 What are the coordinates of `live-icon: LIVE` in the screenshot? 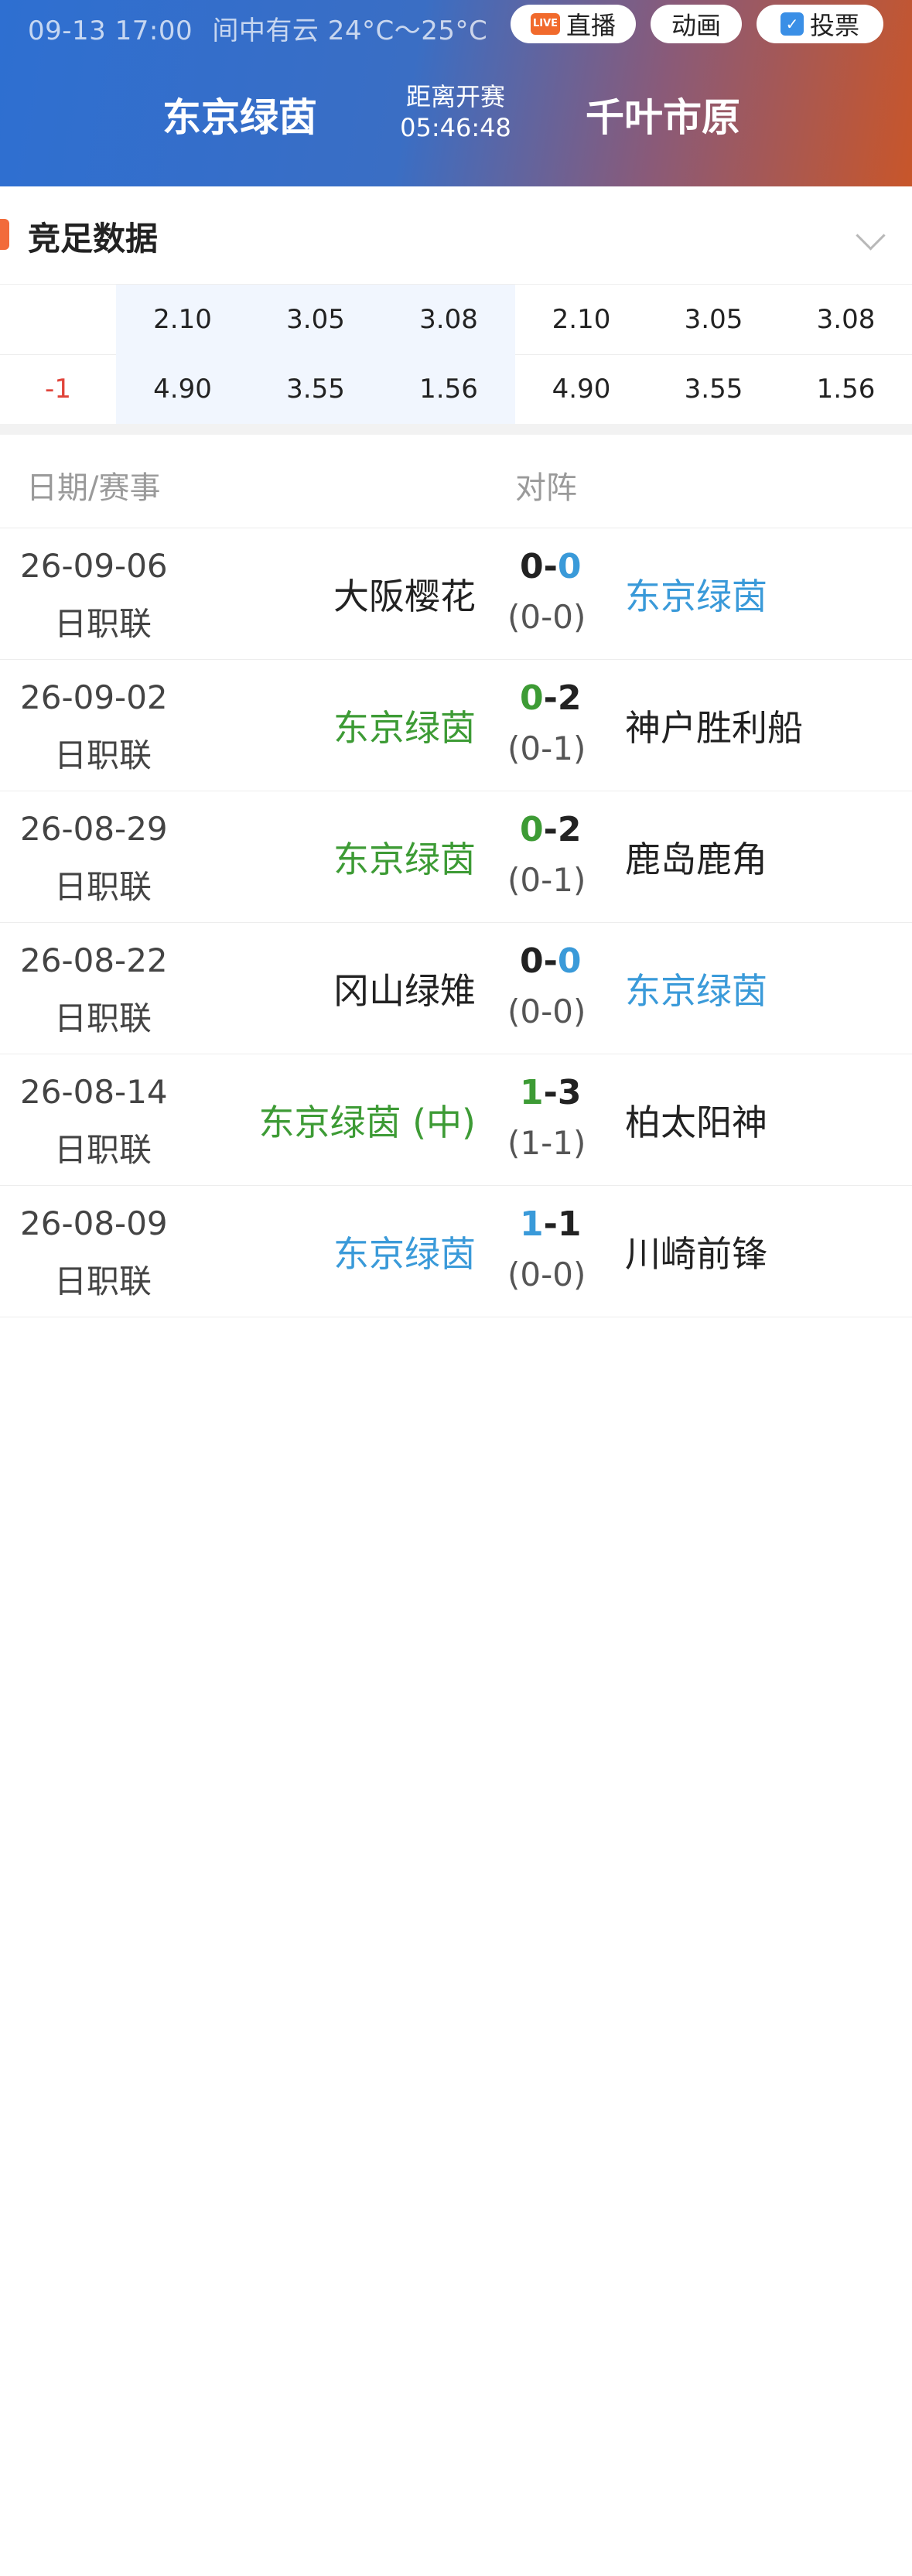 It's located at (545, 24).